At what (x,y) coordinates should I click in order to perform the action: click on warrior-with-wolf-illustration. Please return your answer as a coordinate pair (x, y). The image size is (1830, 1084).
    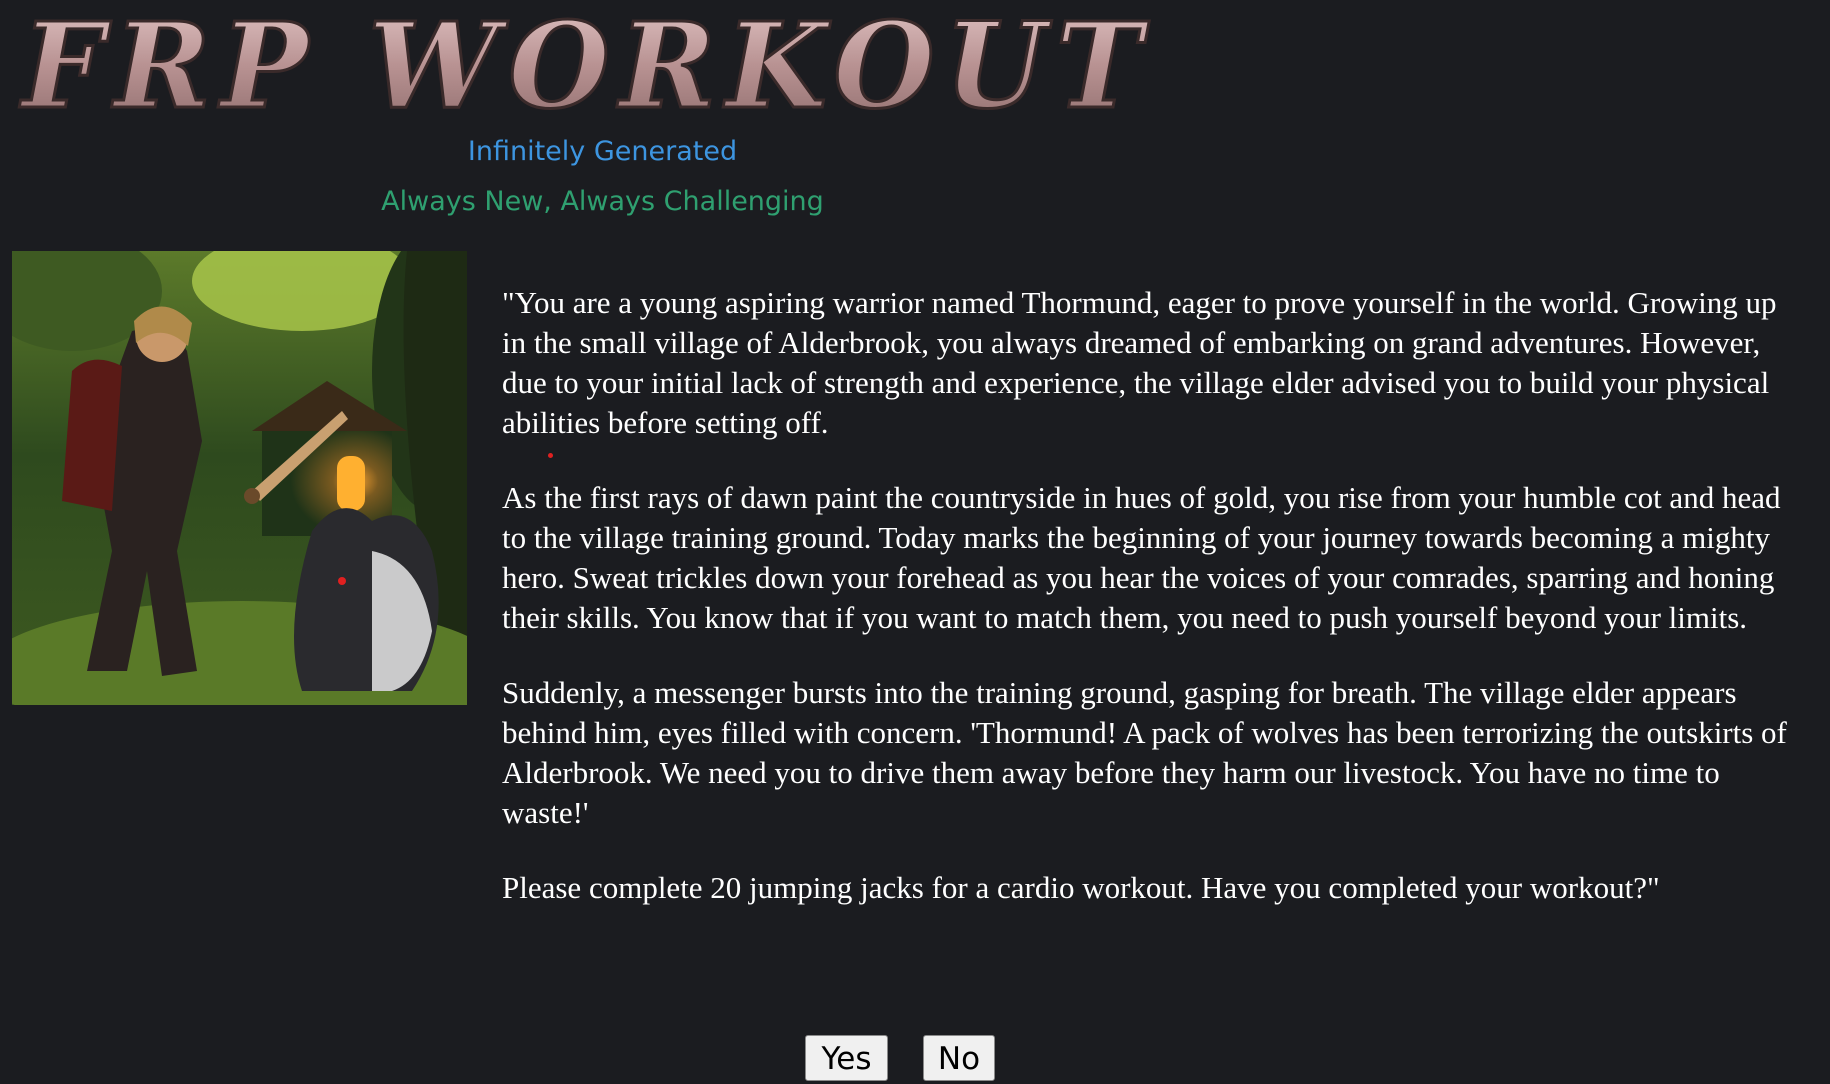
    Looking at the image, I should click on (239, 478).